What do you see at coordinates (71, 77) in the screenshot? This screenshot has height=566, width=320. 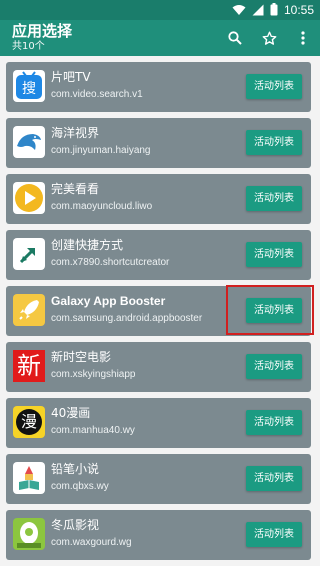 I see `app-name: 片吧TV` at bounding box center [71, 77].